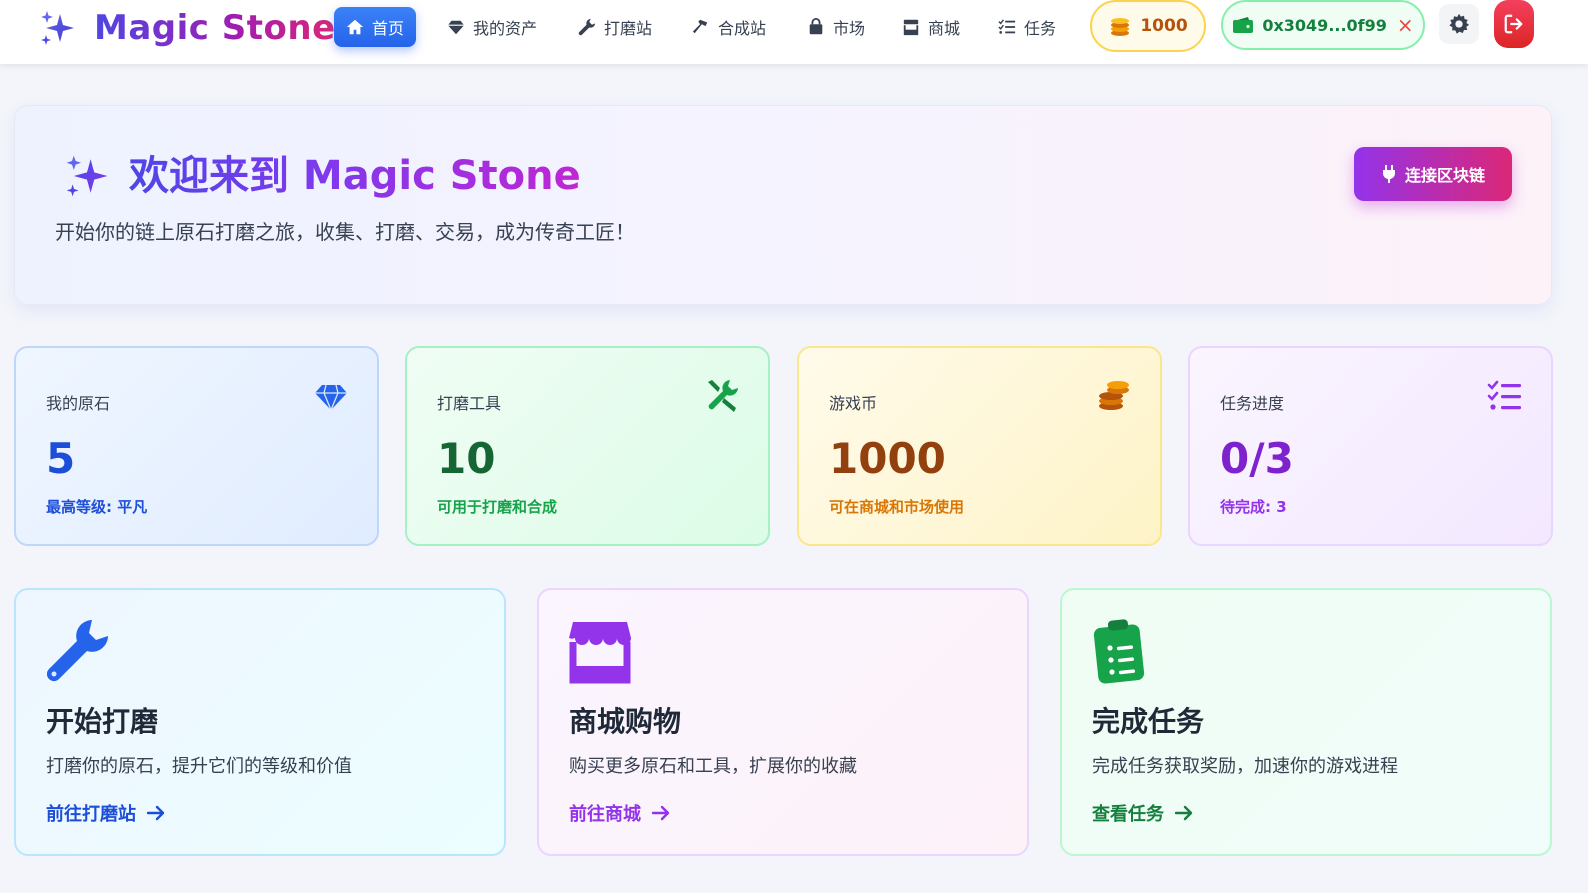 This screenshot has height=893, width=1588. Describe the element at coordinates (1164, 26) in the screenshot. I see `coin-balance-value: 1000` at that location.